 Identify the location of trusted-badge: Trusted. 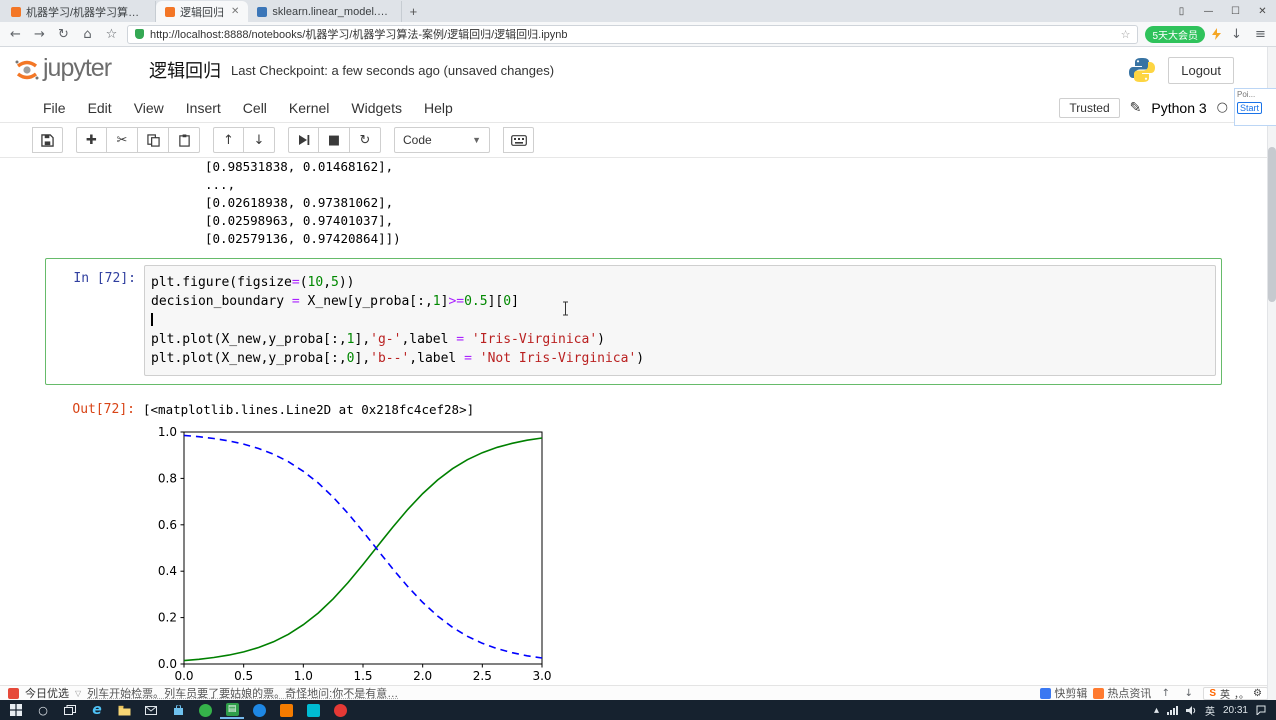
(1089, 107).